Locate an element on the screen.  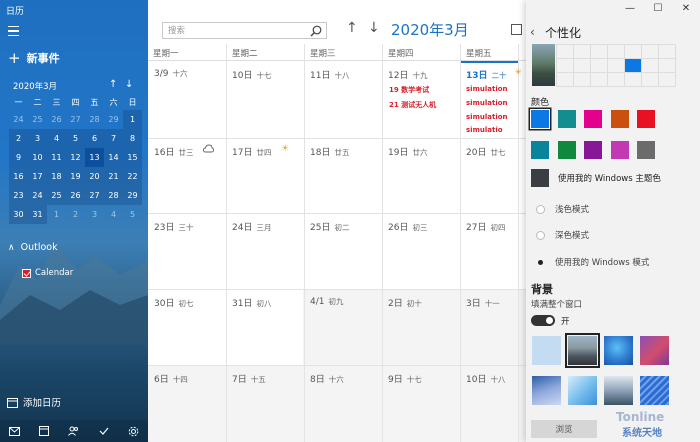
mini-calendar-day: 20 is located at coordinates (94, 176).